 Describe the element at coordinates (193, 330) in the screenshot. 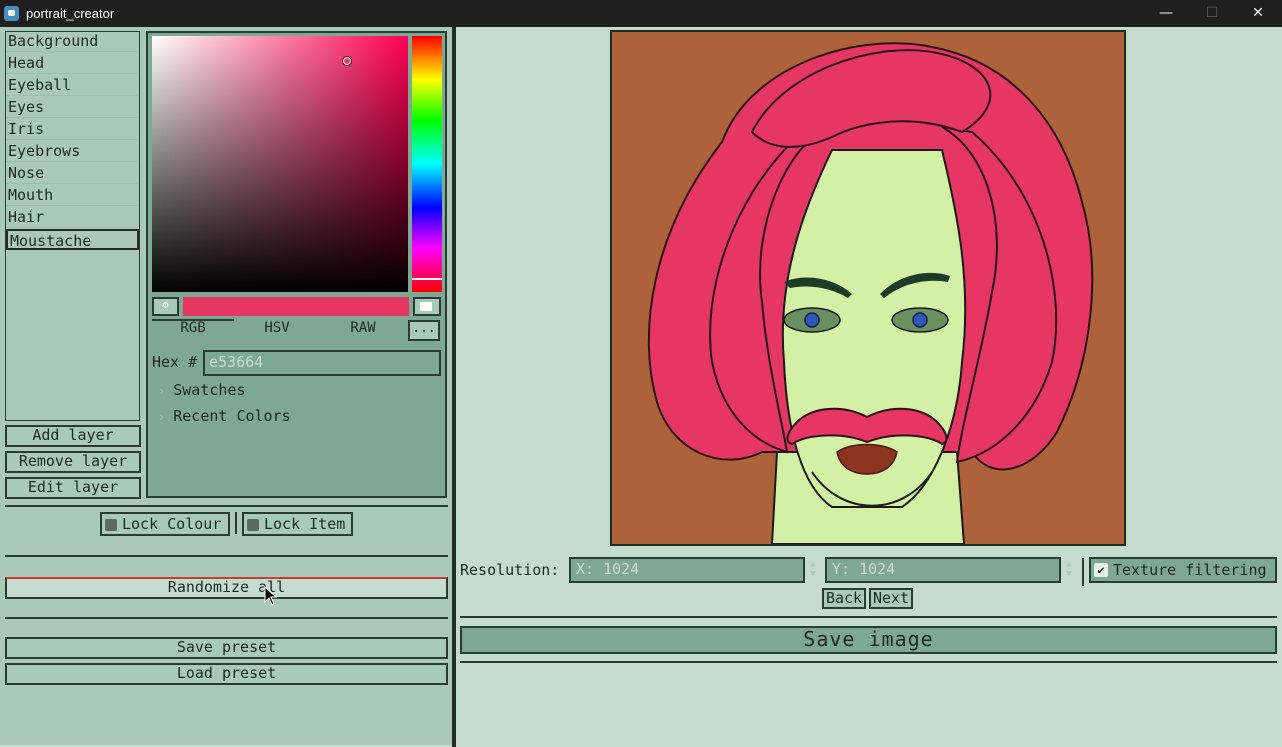

I see `tab-rgb: RGB` at that location.